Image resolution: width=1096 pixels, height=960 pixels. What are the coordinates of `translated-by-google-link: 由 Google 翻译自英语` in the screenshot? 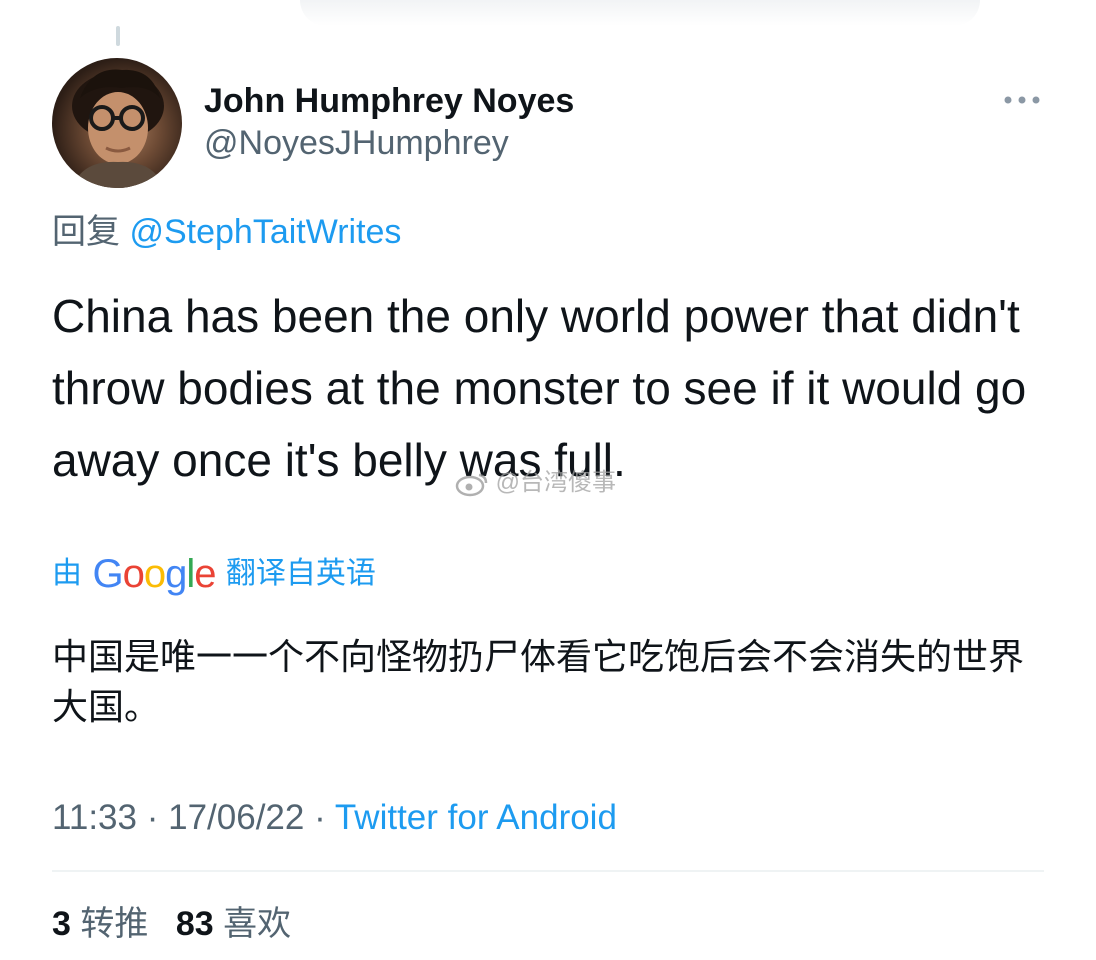 It's located at (214, 574).